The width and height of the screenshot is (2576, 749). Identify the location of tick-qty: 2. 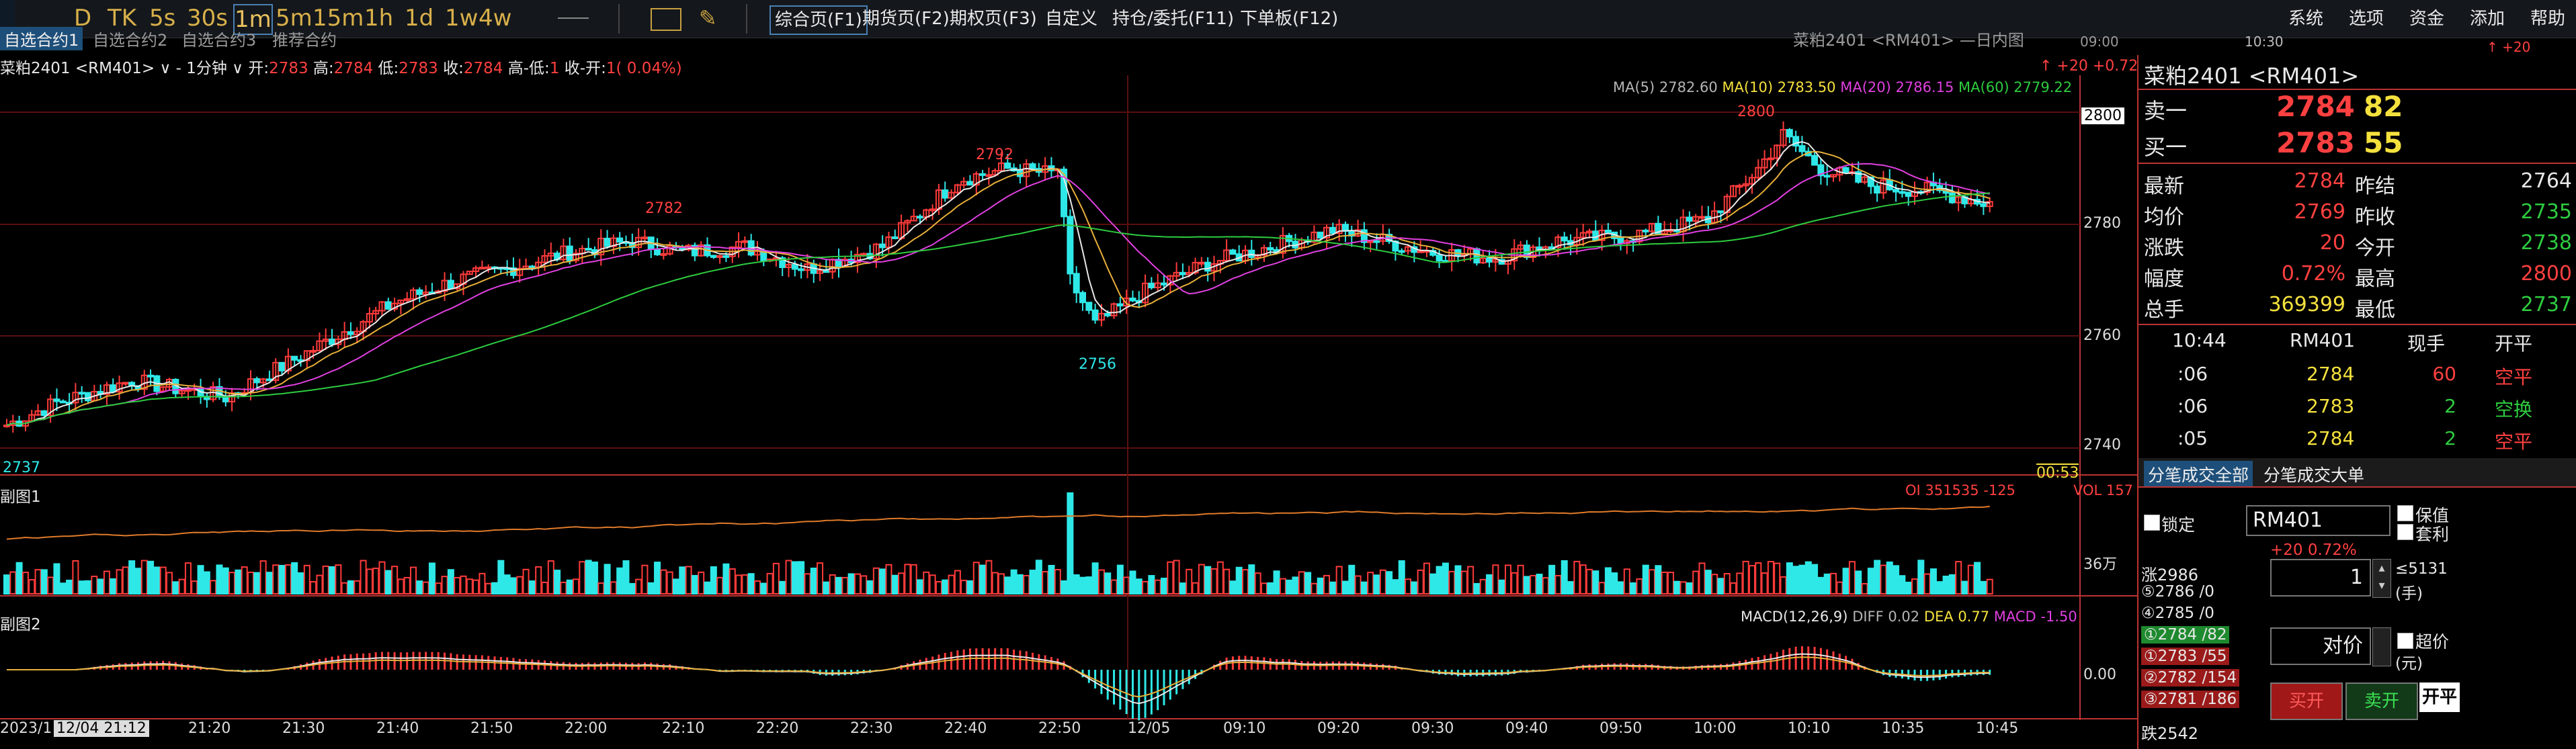
(2450, 406).